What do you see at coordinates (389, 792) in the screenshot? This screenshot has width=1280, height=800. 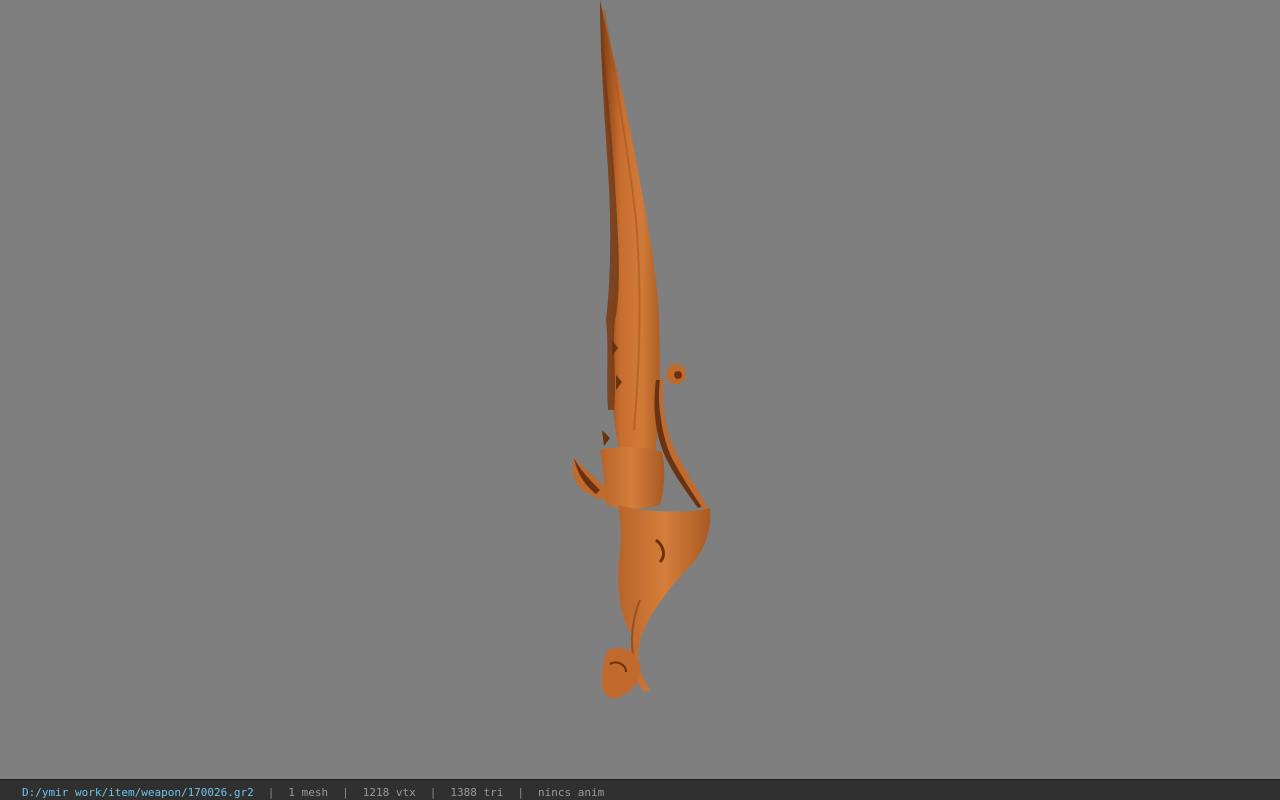 I see `status-vertex-count: 1218 vtx` at bounding box center [389, 792].